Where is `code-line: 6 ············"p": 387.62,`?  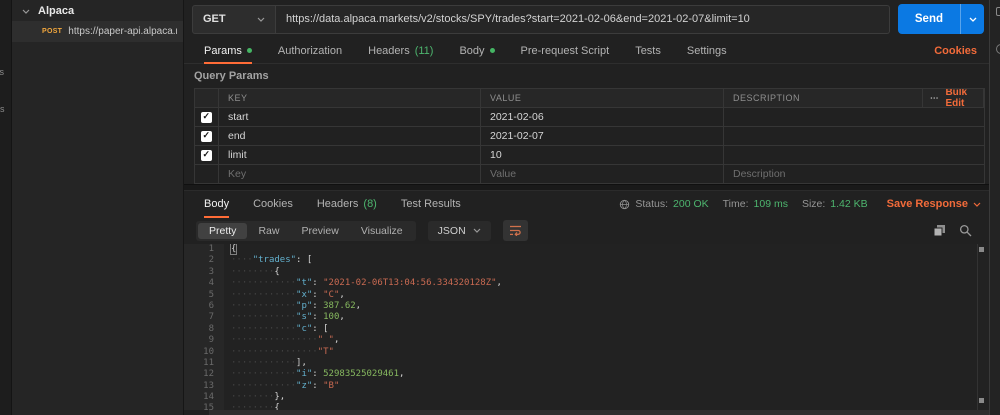
code-line: 6 ············"p": 387.62, is located at coordinates (586, 306).